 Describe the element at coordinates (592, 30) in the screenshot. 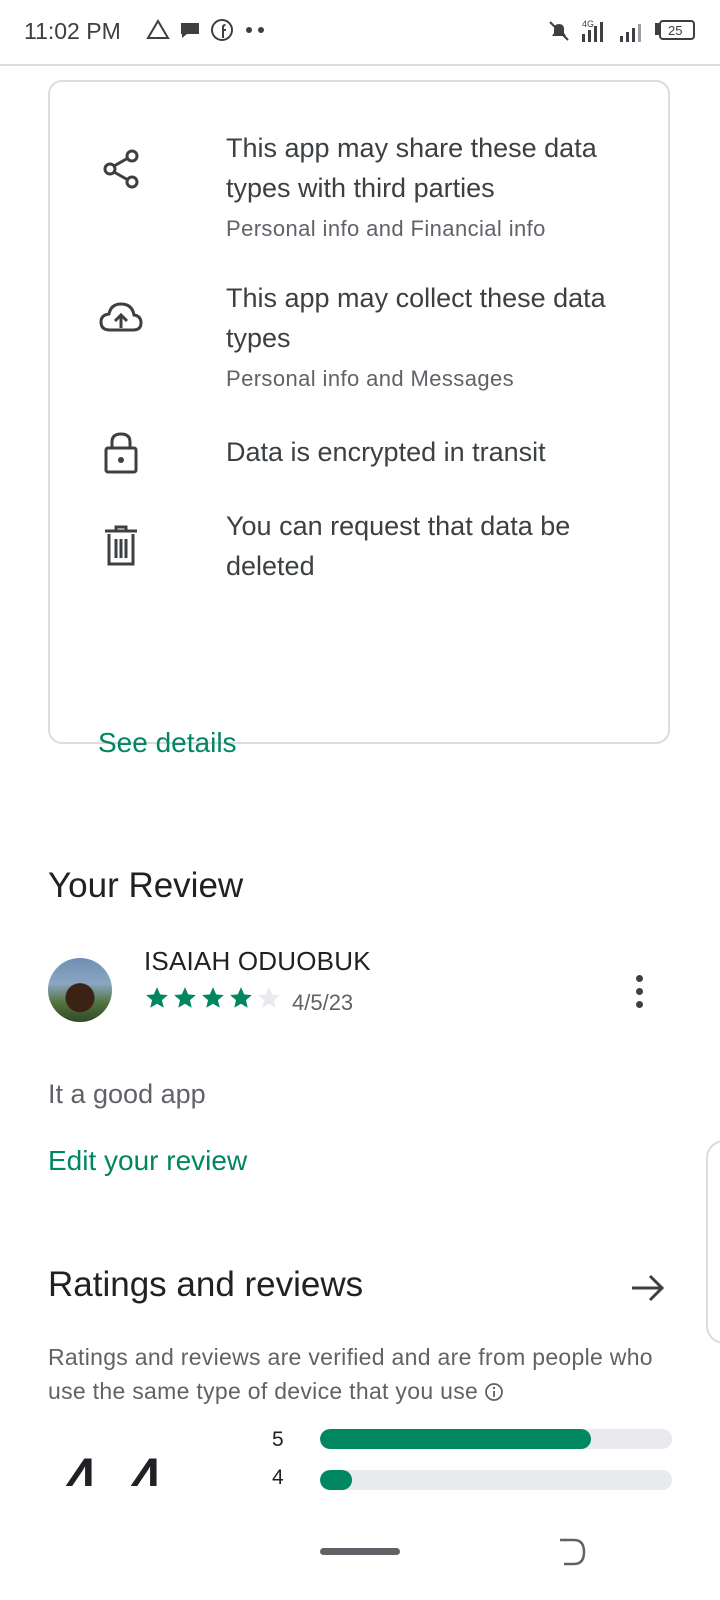

I see `signal-4g-icon: 4G` at that location.